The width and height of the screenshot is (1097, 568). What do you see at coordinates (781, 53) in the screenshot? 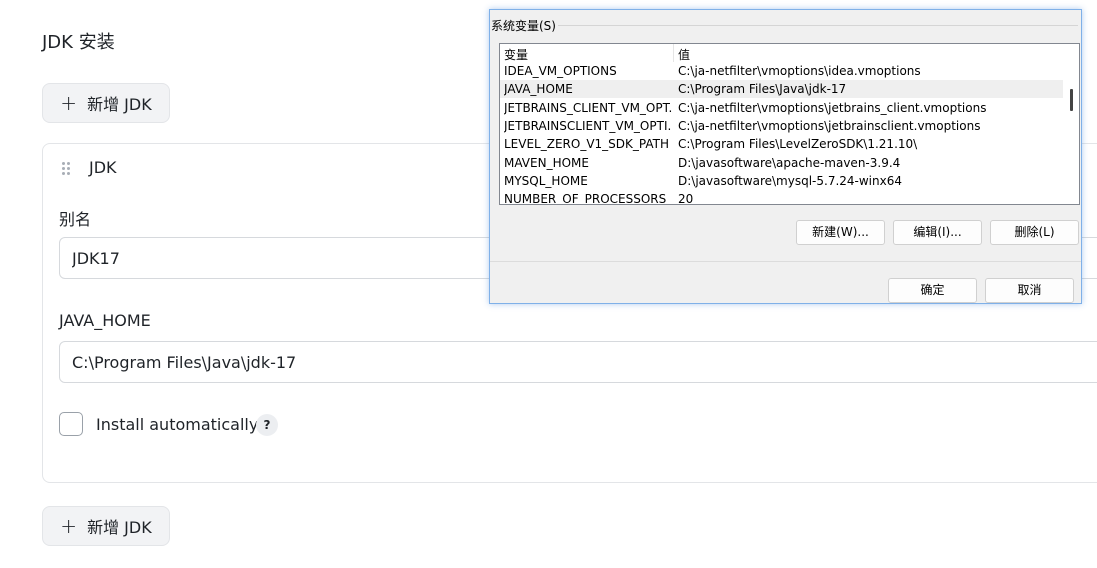
I see `list-header: 变量 值` at bounding box center [781, 53].